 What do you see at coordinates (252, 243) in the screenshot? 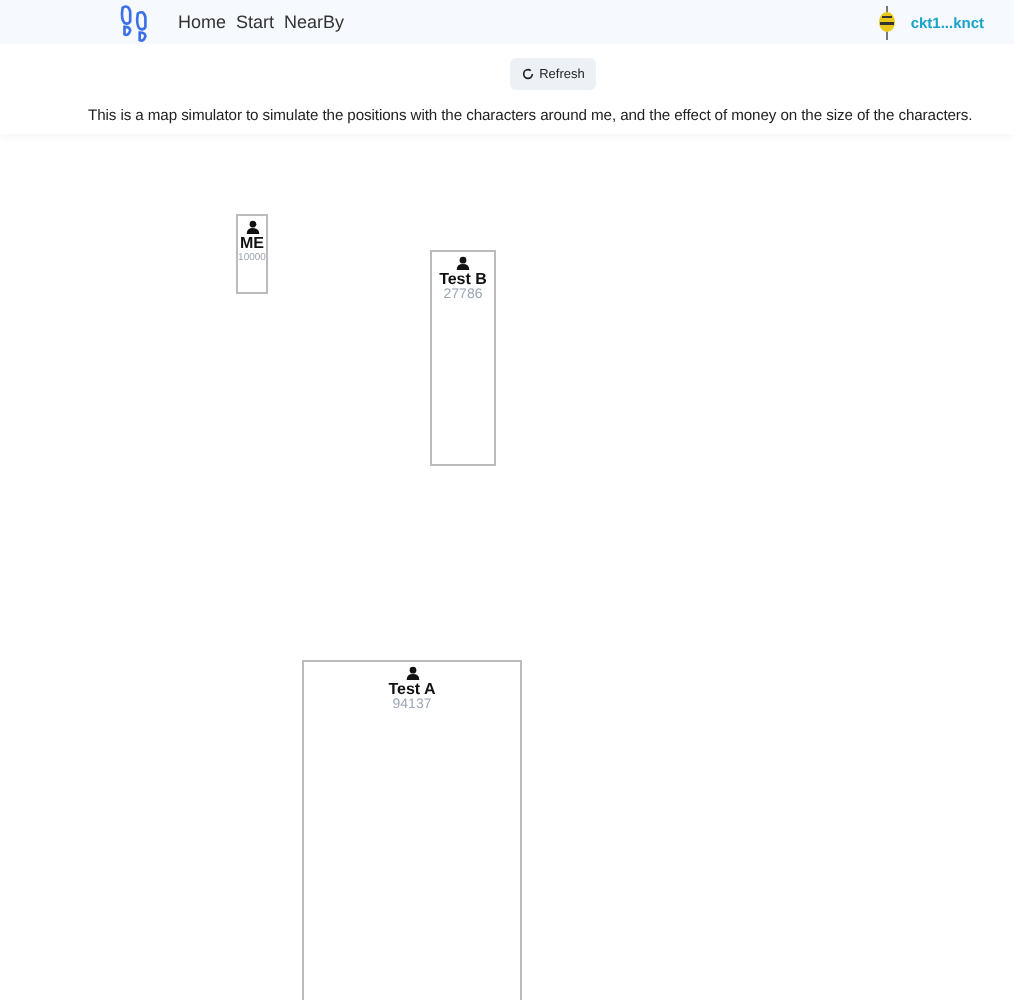
I see `character-name: ME` at bounding box center [252, 243].